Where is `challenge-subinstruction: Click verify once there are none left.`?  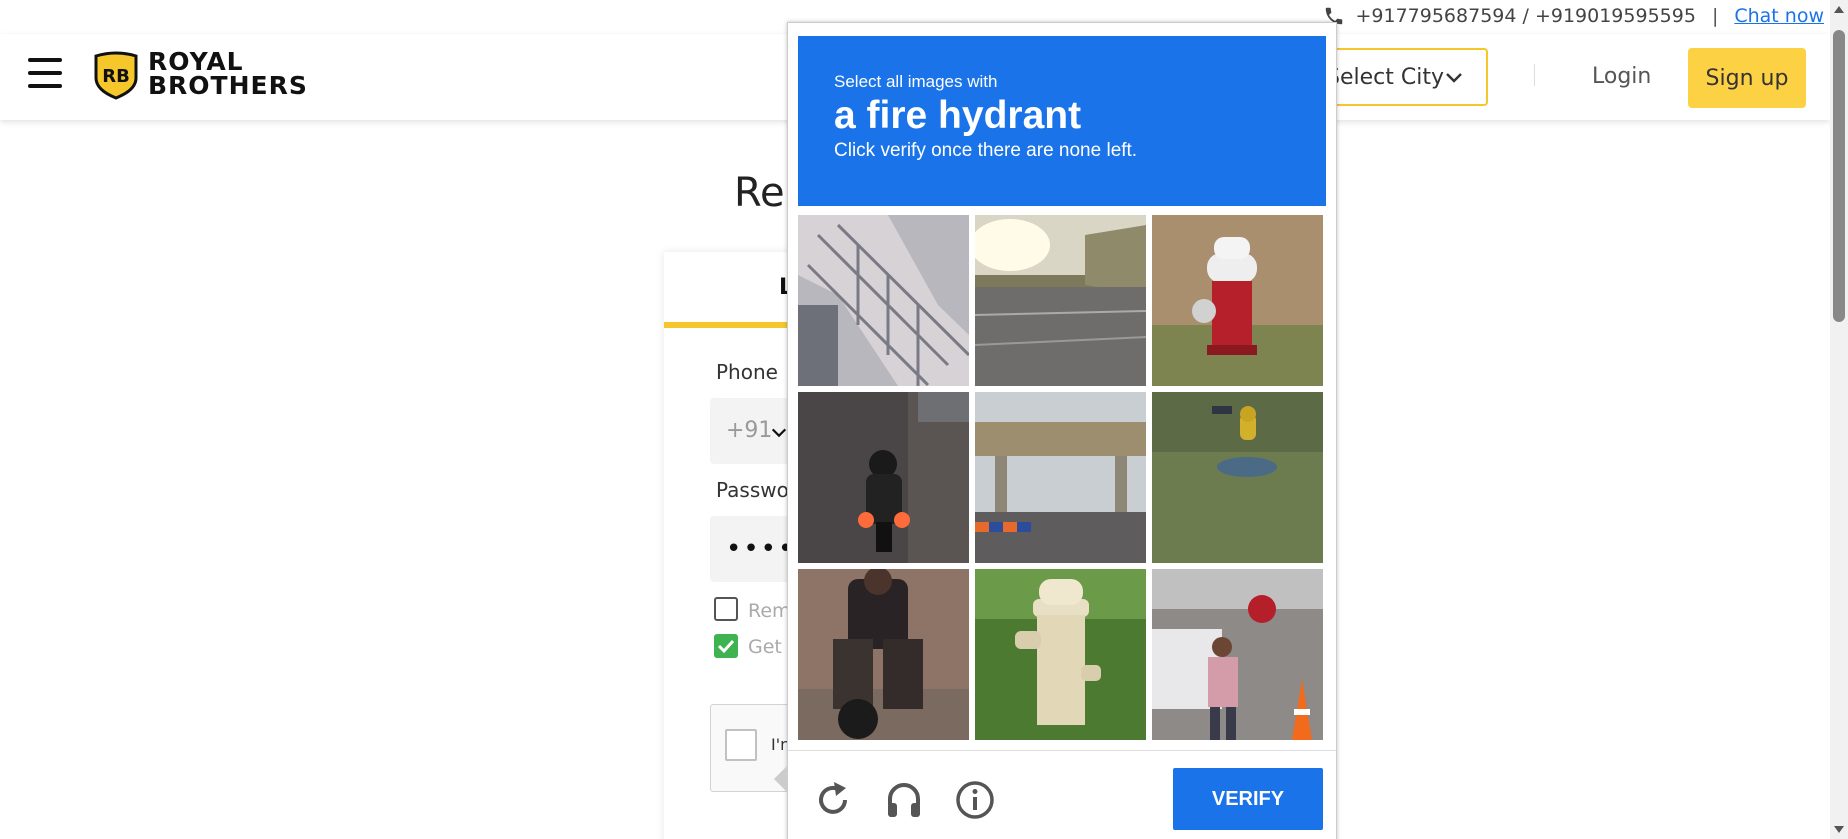
challenge-subinstruction: Click verify once there are none left. is located at coordinates (986, 150).